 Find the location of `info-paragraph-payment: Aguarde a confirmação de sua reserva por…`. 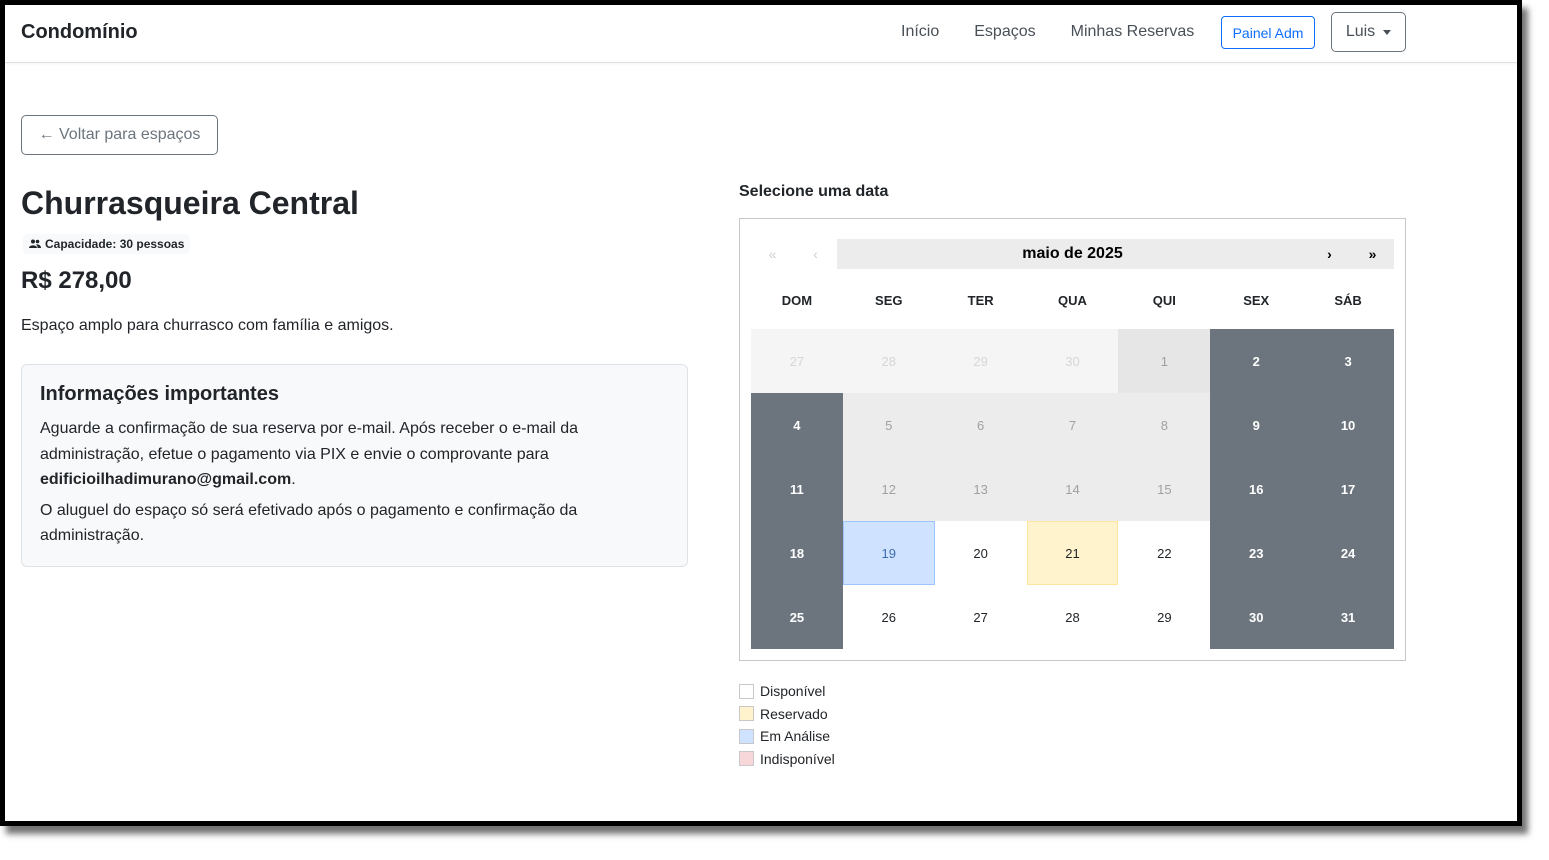

info-paragraph-payment: Aguarde a confirmação de sua reserva por… is located at coordinates (340, 454).